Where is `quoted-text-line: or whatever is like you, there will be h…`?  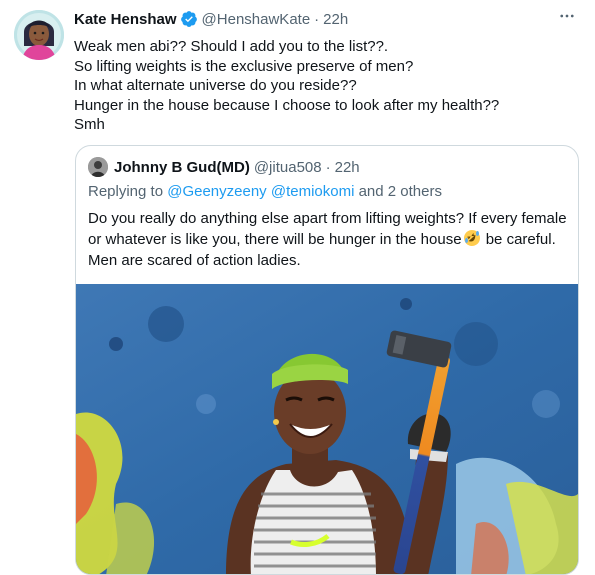 quoted-text-line: or whatever is like you, there will be h… is located at coordinates (330, 239).